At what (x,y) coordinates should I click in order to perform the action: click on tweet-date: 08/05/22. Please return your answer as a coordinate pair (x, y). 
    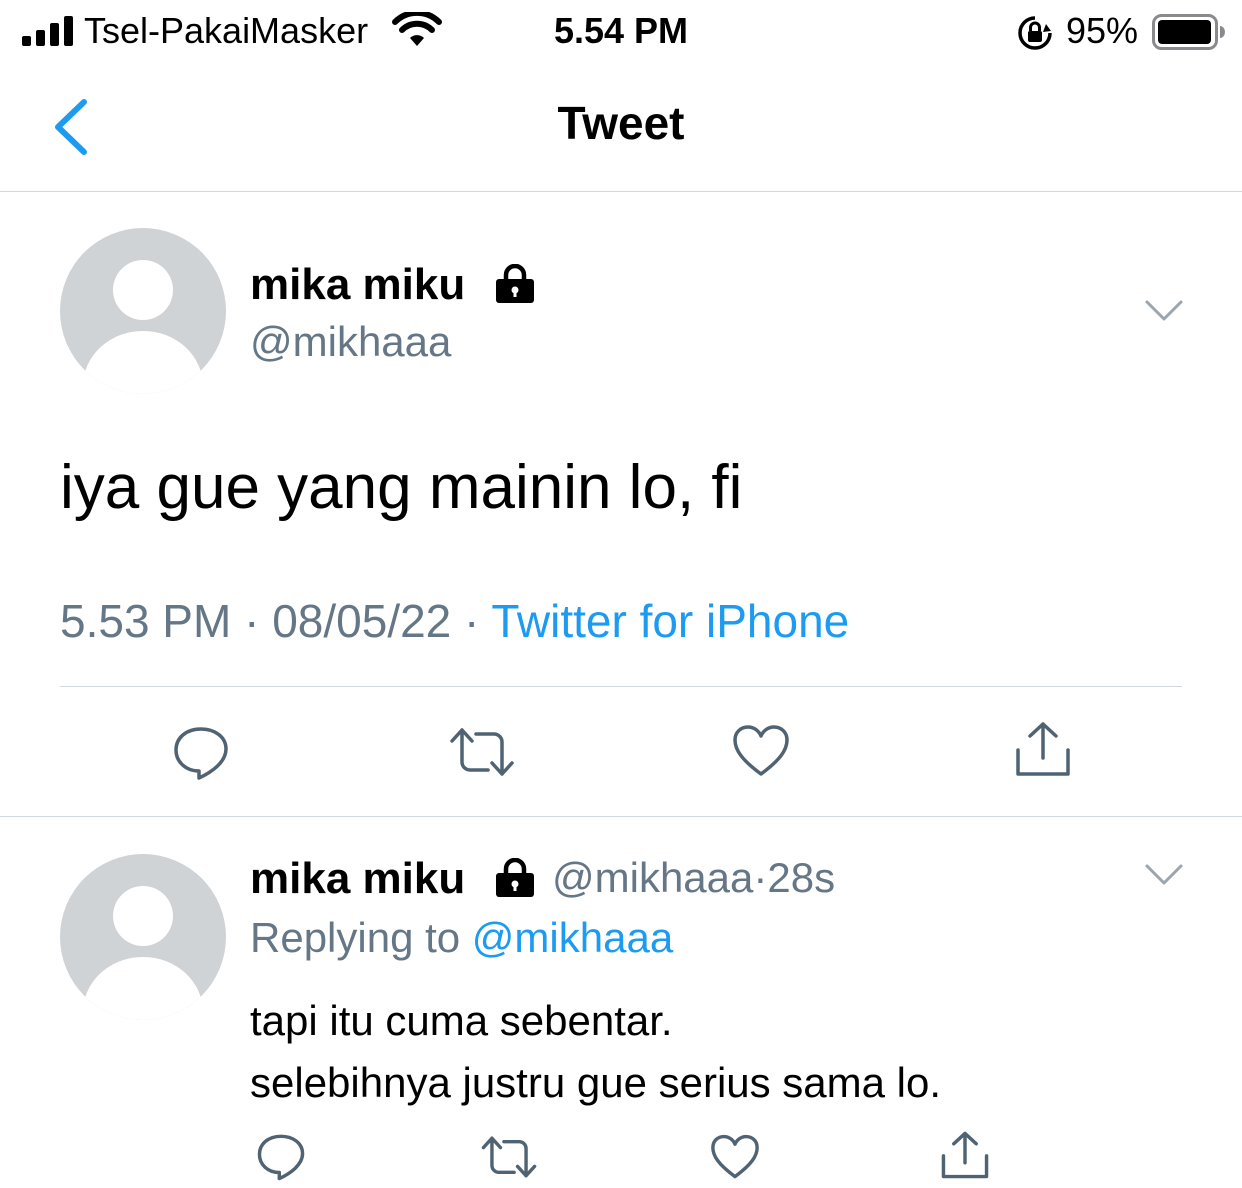
    Looking at the image, I should click on (362, 621).